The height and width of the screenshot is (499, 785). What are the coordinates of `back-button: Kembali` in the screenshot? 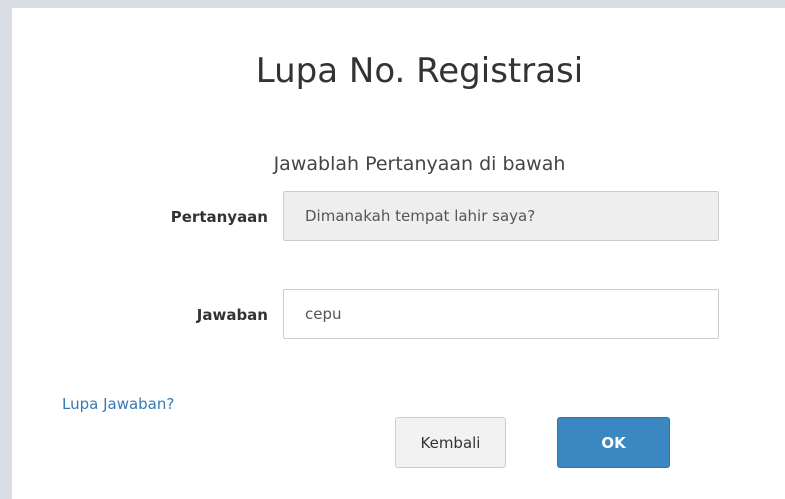 It's located at (450, 442).